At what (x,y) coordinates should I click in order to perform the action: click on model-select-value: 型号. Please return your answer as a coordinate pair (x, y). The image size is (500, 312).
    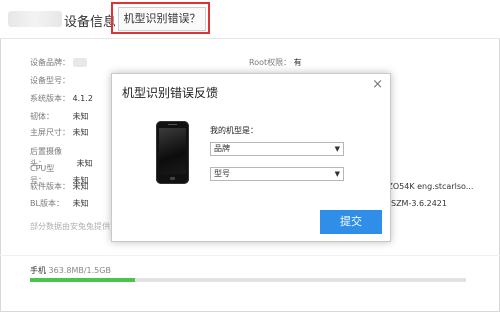
    Looking at the image, I should click on (222, 173).